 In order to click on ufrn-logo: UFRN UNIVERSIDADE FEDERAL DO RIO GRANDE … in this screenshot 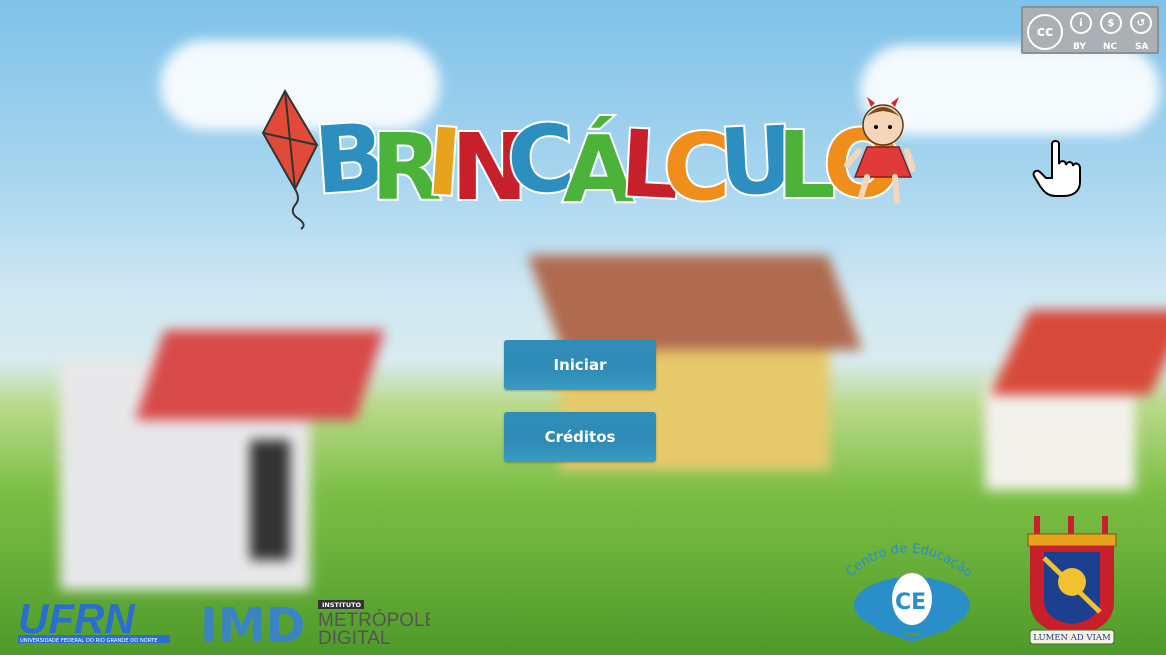, I will do `click(94, 620)`.